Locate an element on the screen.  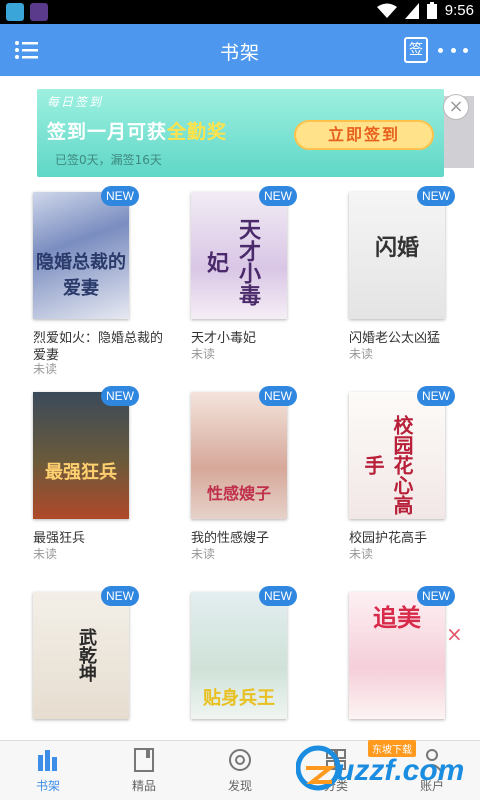
cover-title: 隐婚总裁的爱妻 is located at coordinates (81, 275).